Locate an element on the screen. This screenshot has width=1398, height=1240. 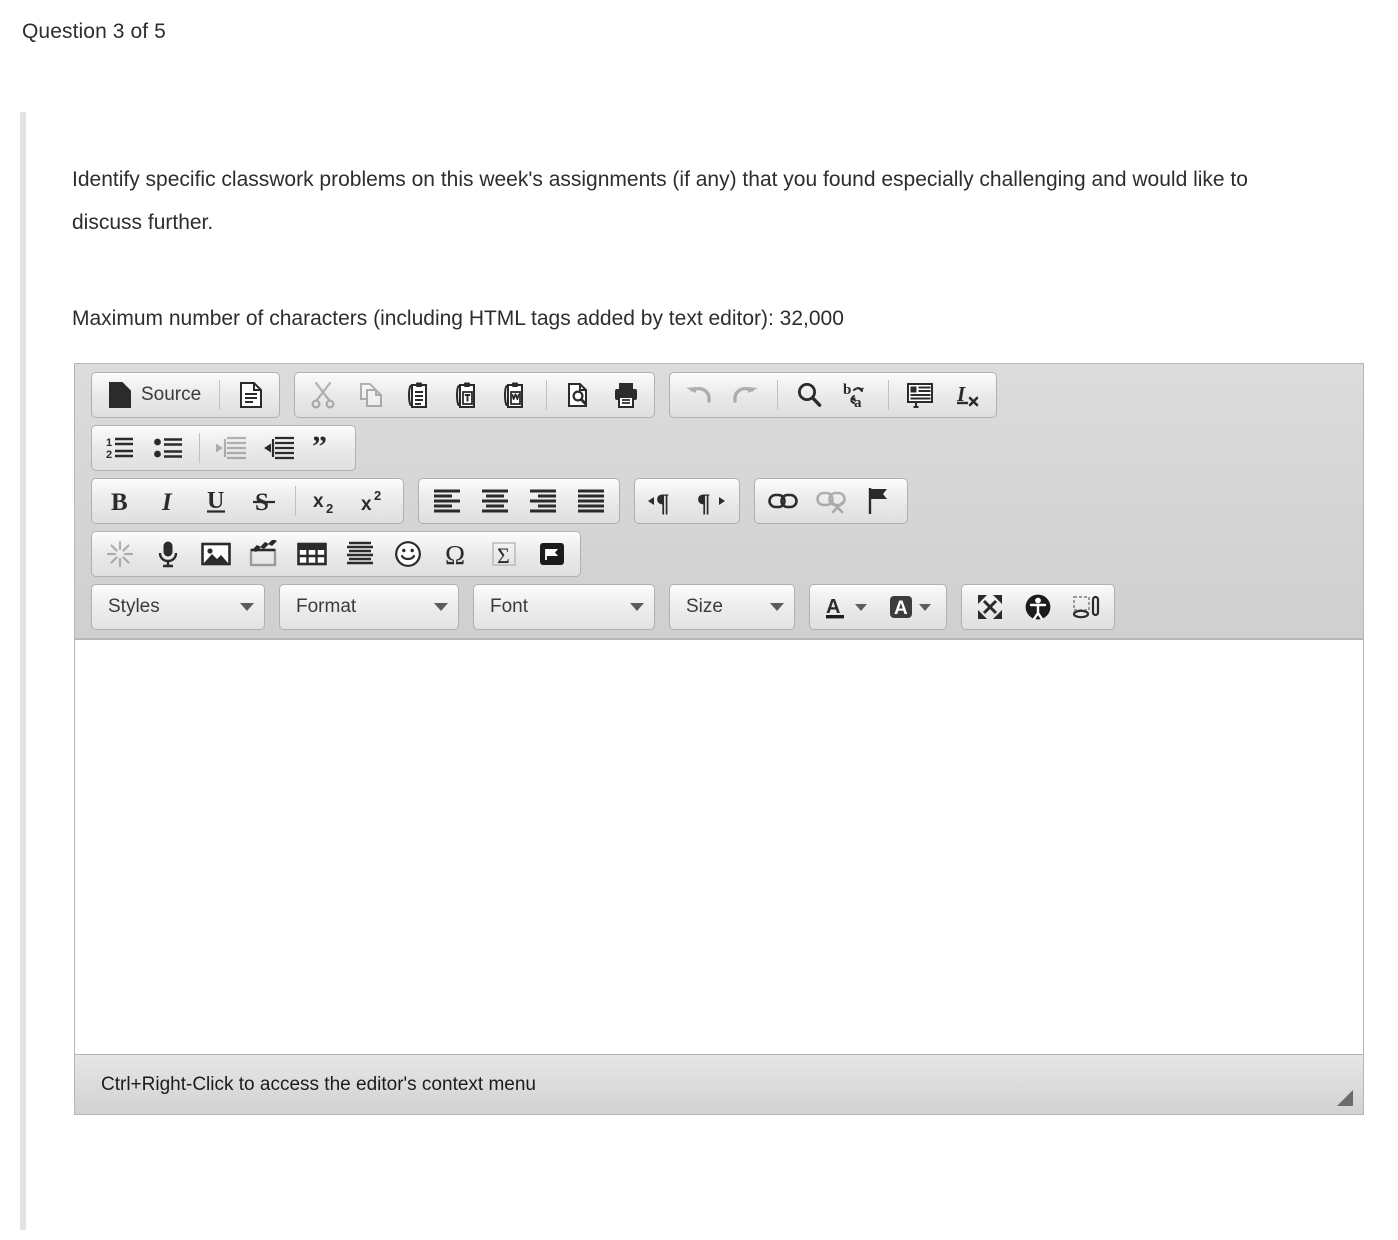
svg-text: a is located at coordinates (858, 402).